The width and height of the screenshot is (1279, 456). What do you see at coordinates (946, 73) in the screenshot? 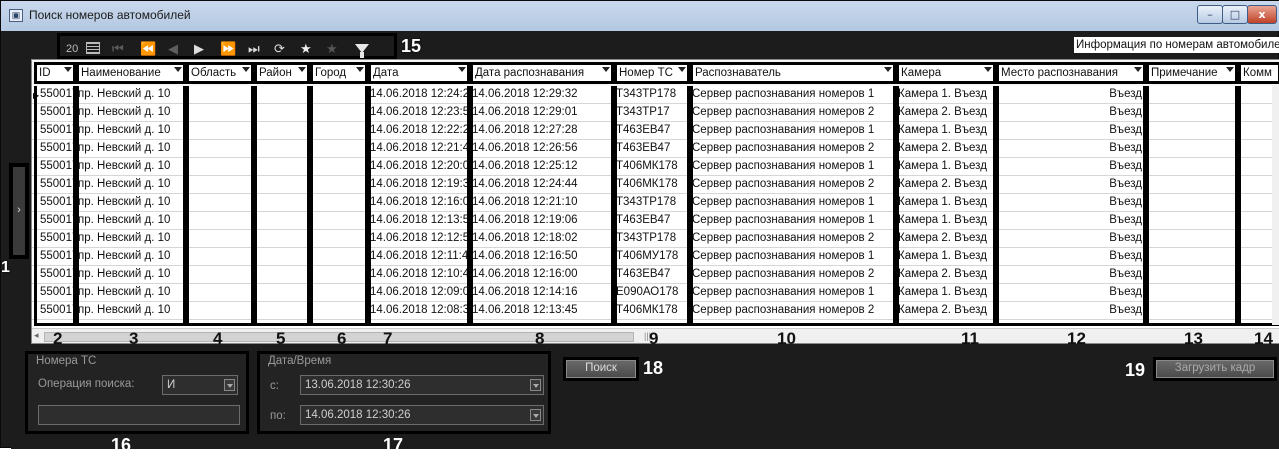
I see `column-header: Камера` at bounding box center [946, 73].